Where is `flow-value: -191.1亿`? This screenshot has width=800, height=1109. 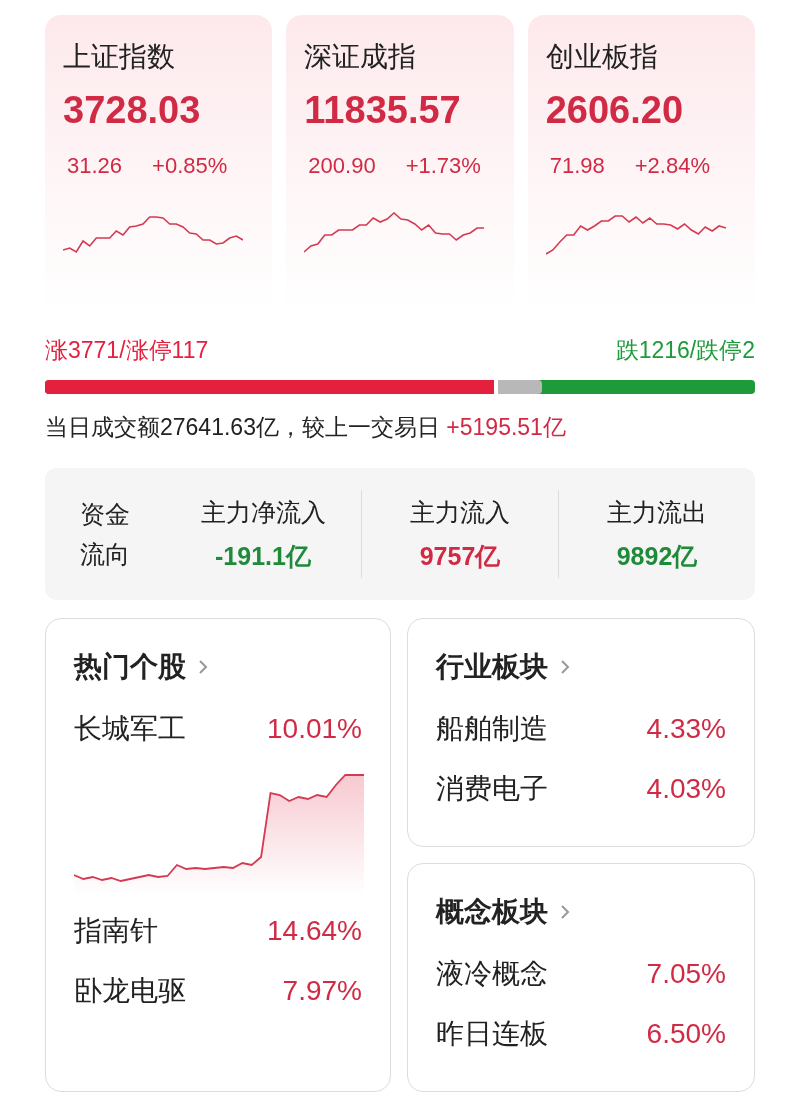
flow-value: -191.1亿 is located at coordinates (263, 556).